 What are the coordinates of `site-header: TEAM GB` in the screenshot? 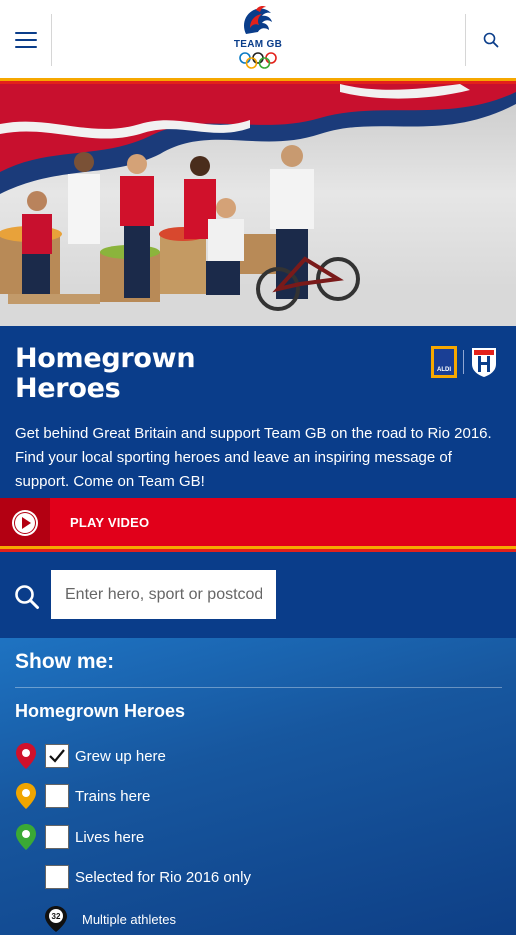 It's located at (258, 40).